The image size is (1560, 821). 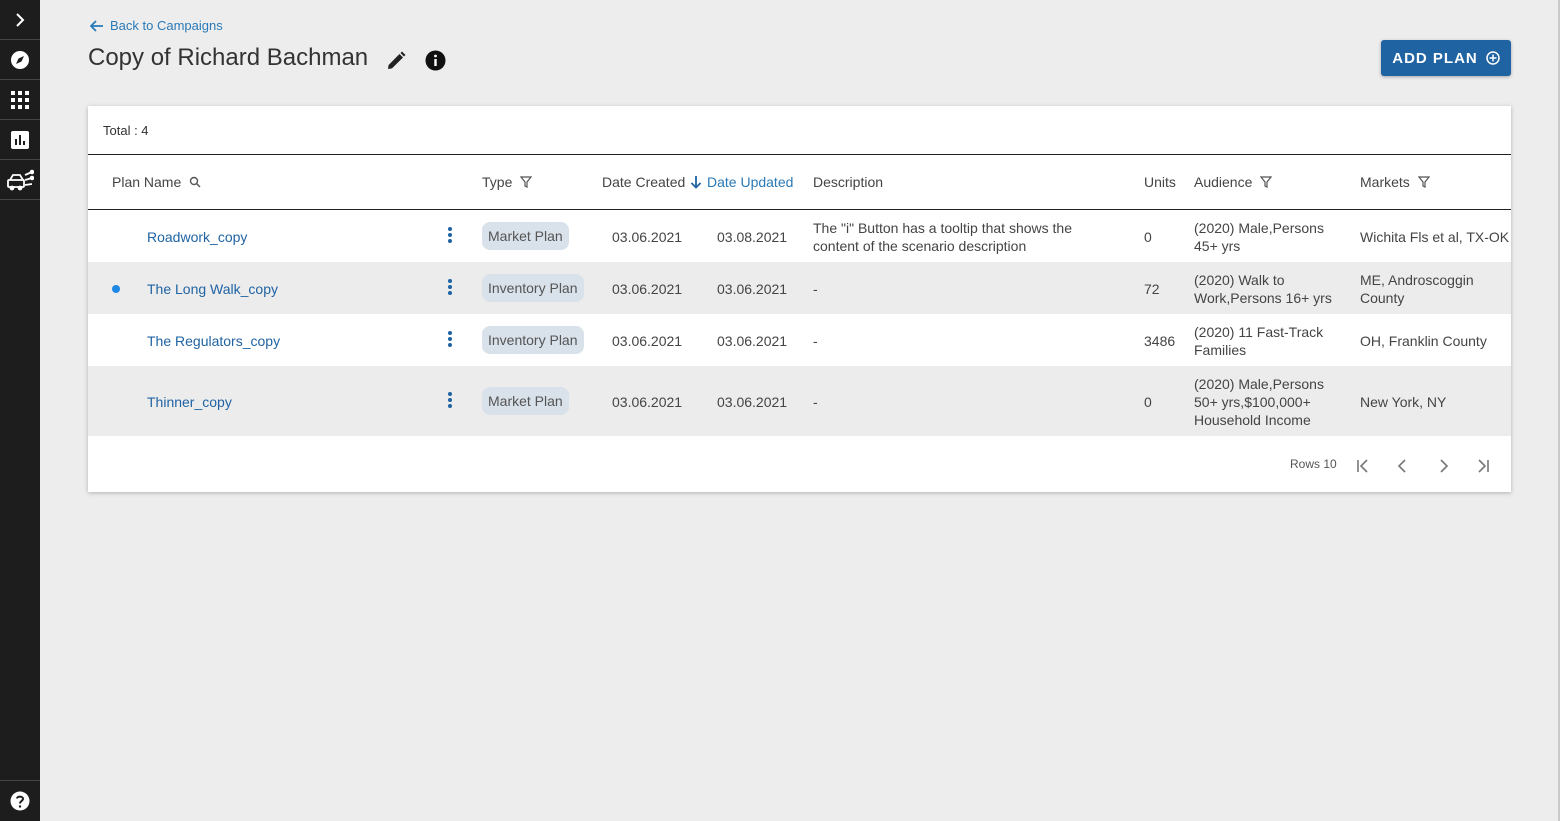 I want to click on rows-per-page: Rows 10, so click(x=1313, y=464).